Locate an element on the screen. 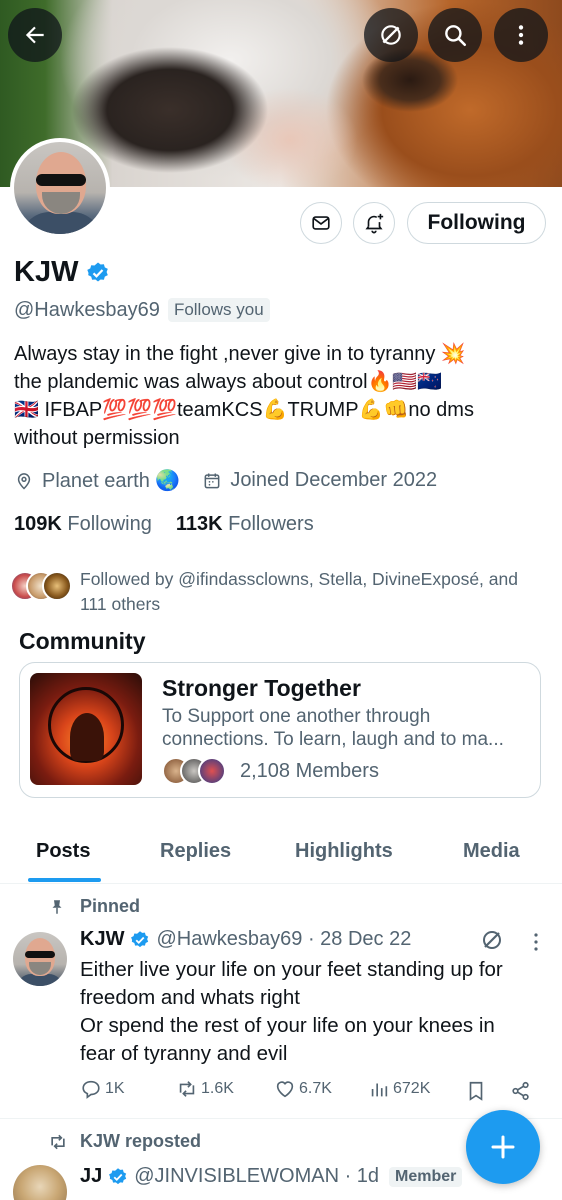  community-members: 2,108 Members is located at coordinates (270, 771).